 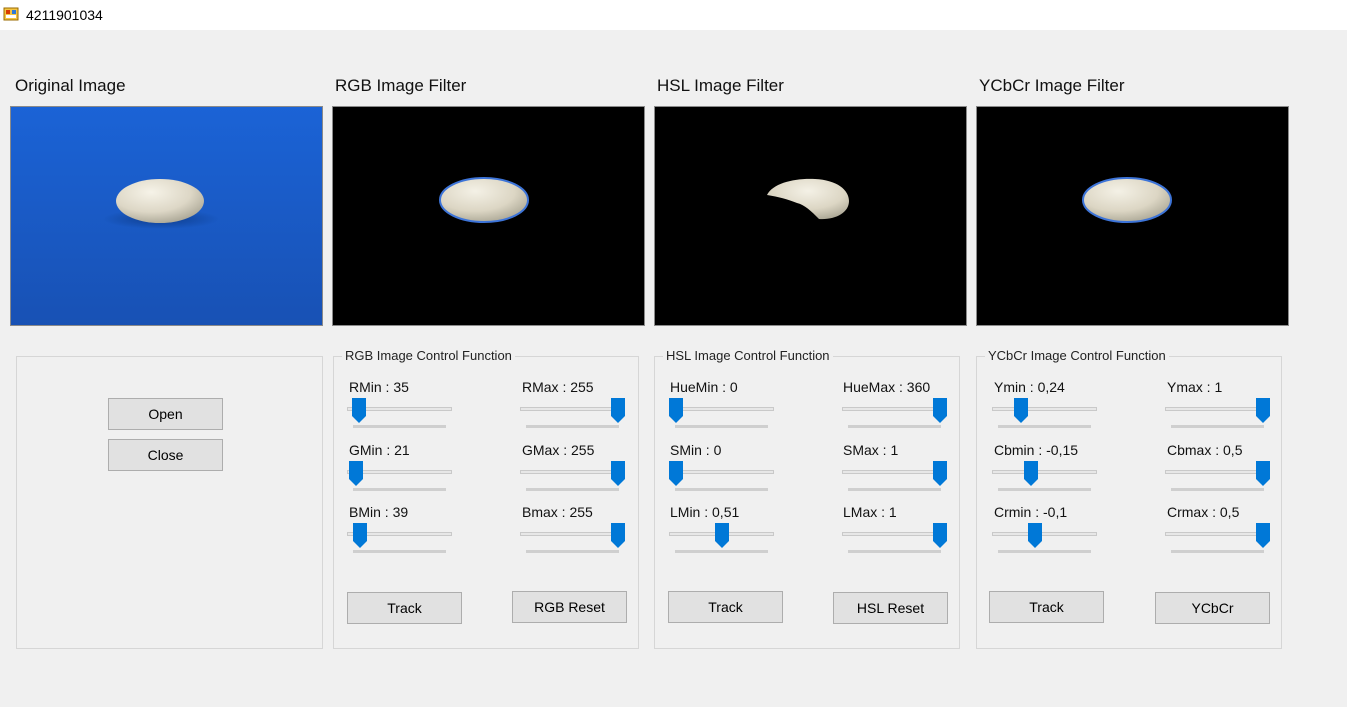 What do you see at coordinates (696, 450) in the screenshot?
I see `smin-label: SMin : 0` at bounding box center [696, 450].